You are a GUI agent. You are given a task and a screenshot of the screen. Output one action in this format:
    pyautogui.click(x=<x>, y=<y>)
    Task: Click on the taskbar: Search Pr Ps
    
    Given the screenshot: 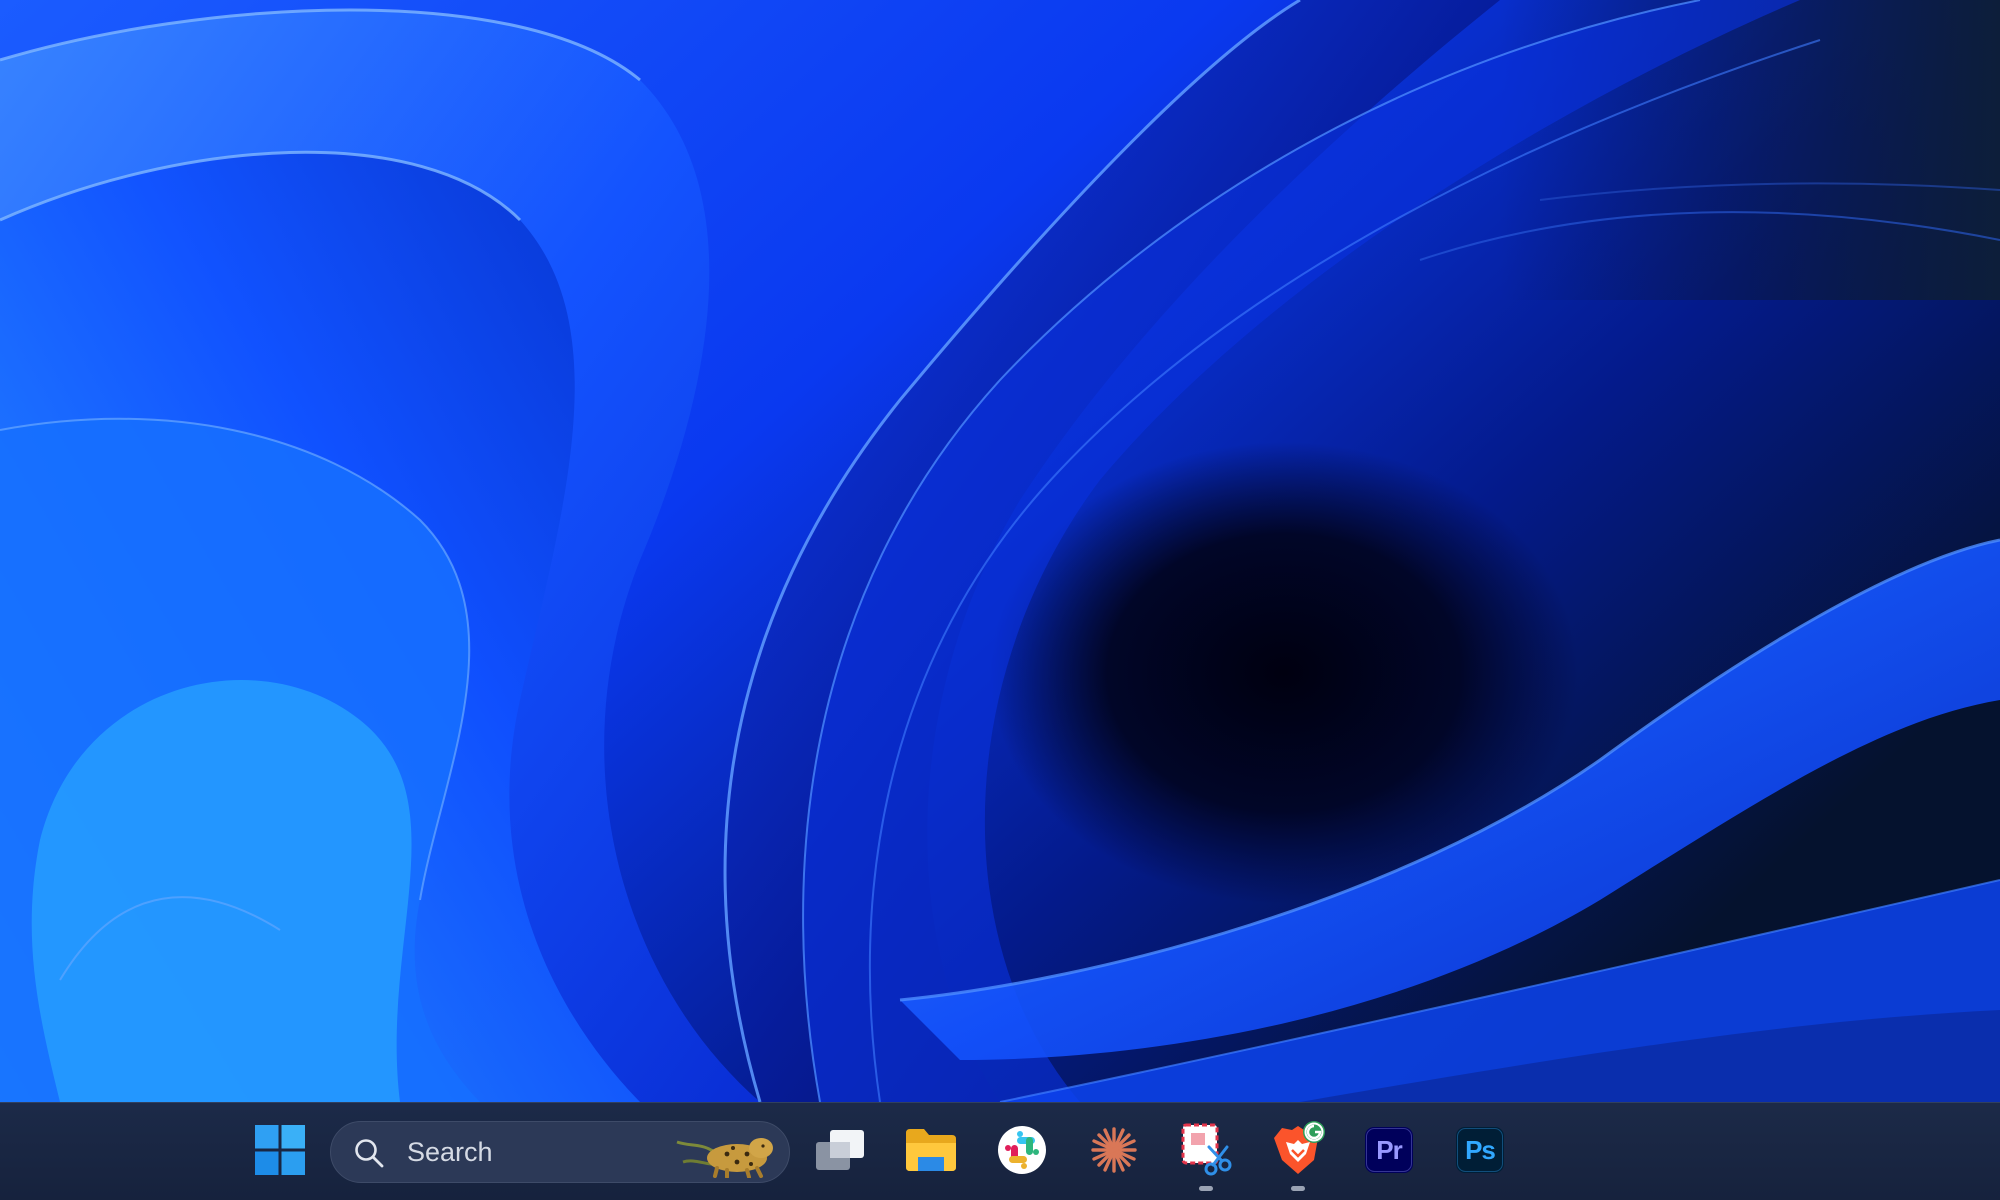 What is the action you would take?
    pyautogui.click(x=1000, y=1151)
    